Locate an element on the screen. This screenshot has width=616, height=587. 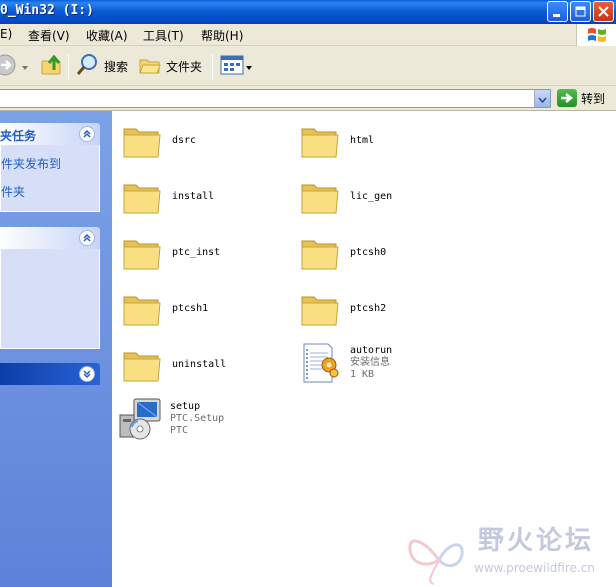
folder-tasks-body: 件夹发布到 件夹 is located at coordinates (50, 178).